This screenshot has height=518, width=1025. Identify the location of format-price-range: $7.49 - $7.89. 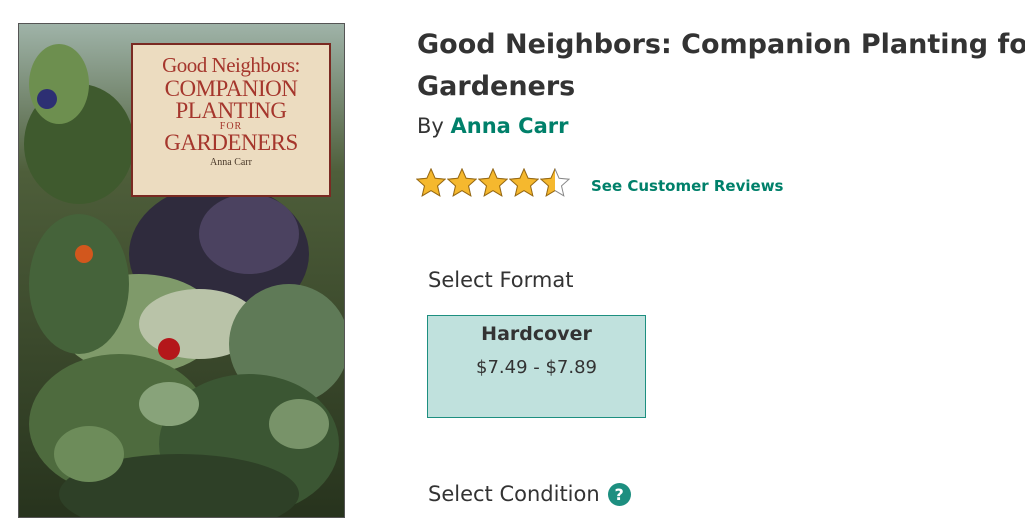
(536, 367).